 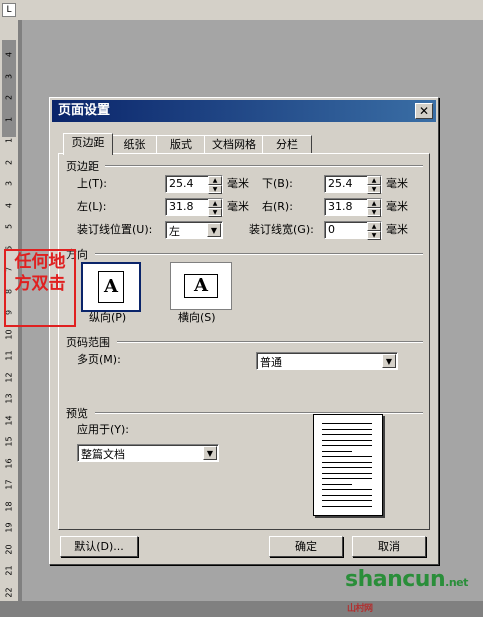 I want to click on gutter-position-label: 装订线位置(U):, so click(x=115, y=229).